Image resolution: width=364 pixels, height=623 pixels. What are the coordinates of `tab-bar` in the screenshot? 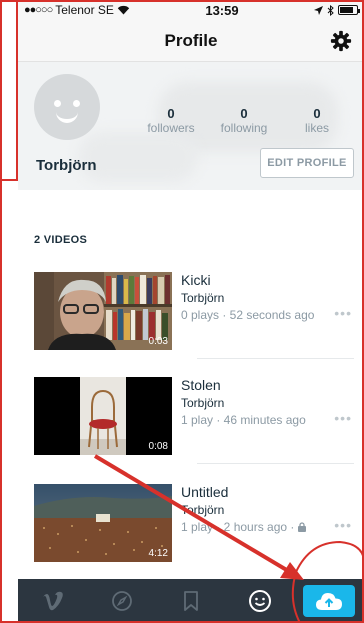 It's located at (191, 601).